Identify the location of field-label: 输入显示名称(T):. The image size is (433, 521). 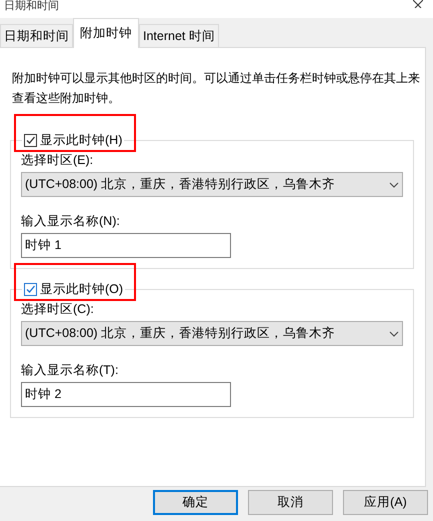
(70, 370).